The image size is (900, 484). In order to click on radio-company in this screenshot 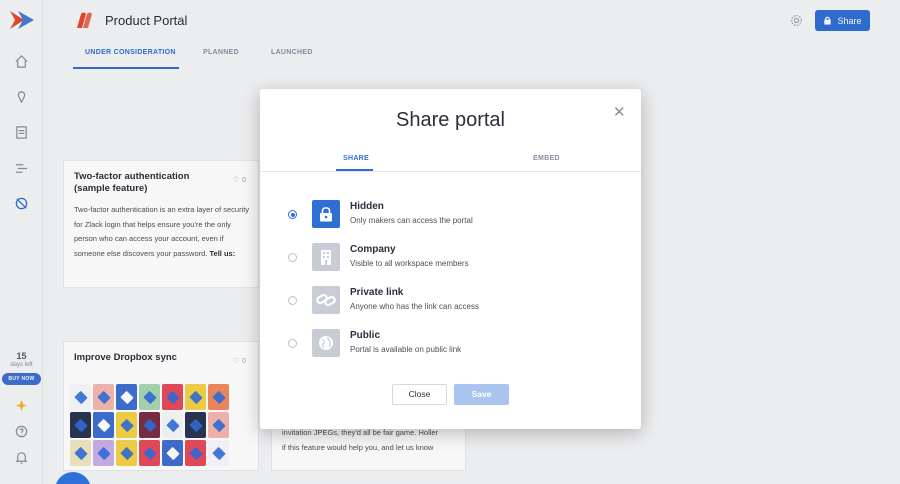, I will do `click(292, 257)`.